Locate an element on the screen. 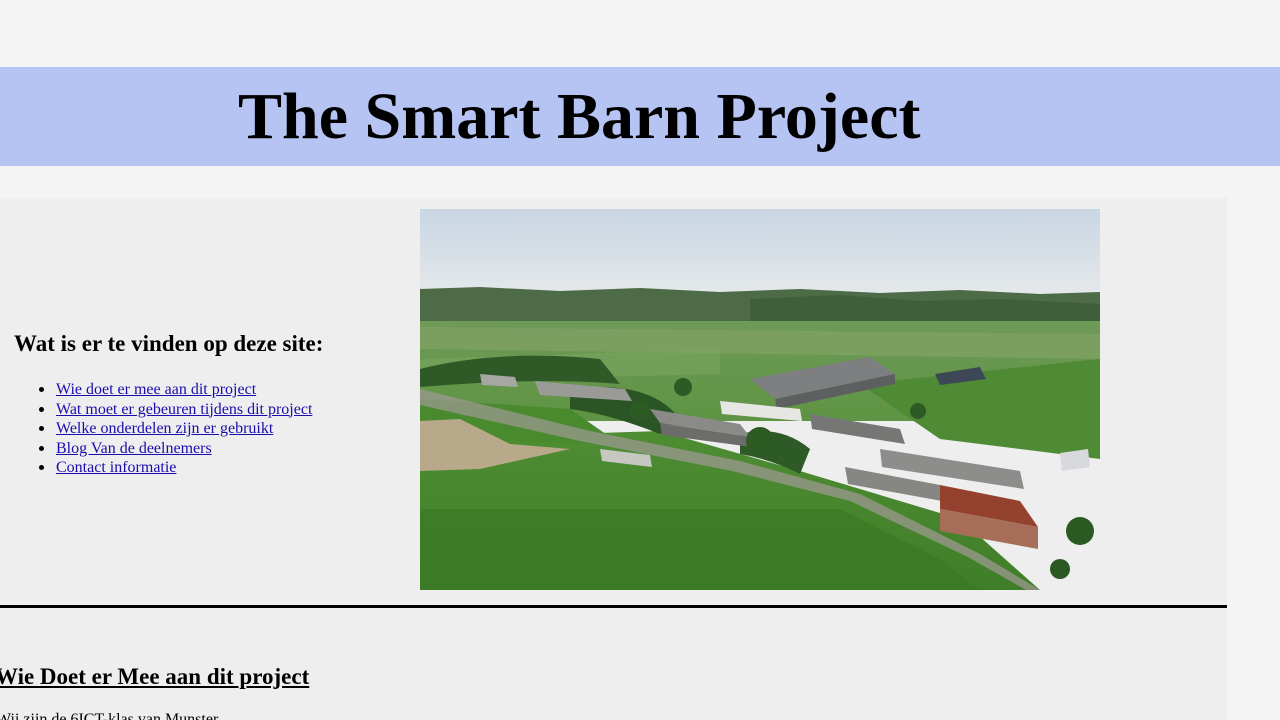 The width and height of the screenshot is (1280, 720). link-wat-moet-er-gebeuren: Wat moet er gebeuren tijdens dit project is located at coordinates (184, 409).